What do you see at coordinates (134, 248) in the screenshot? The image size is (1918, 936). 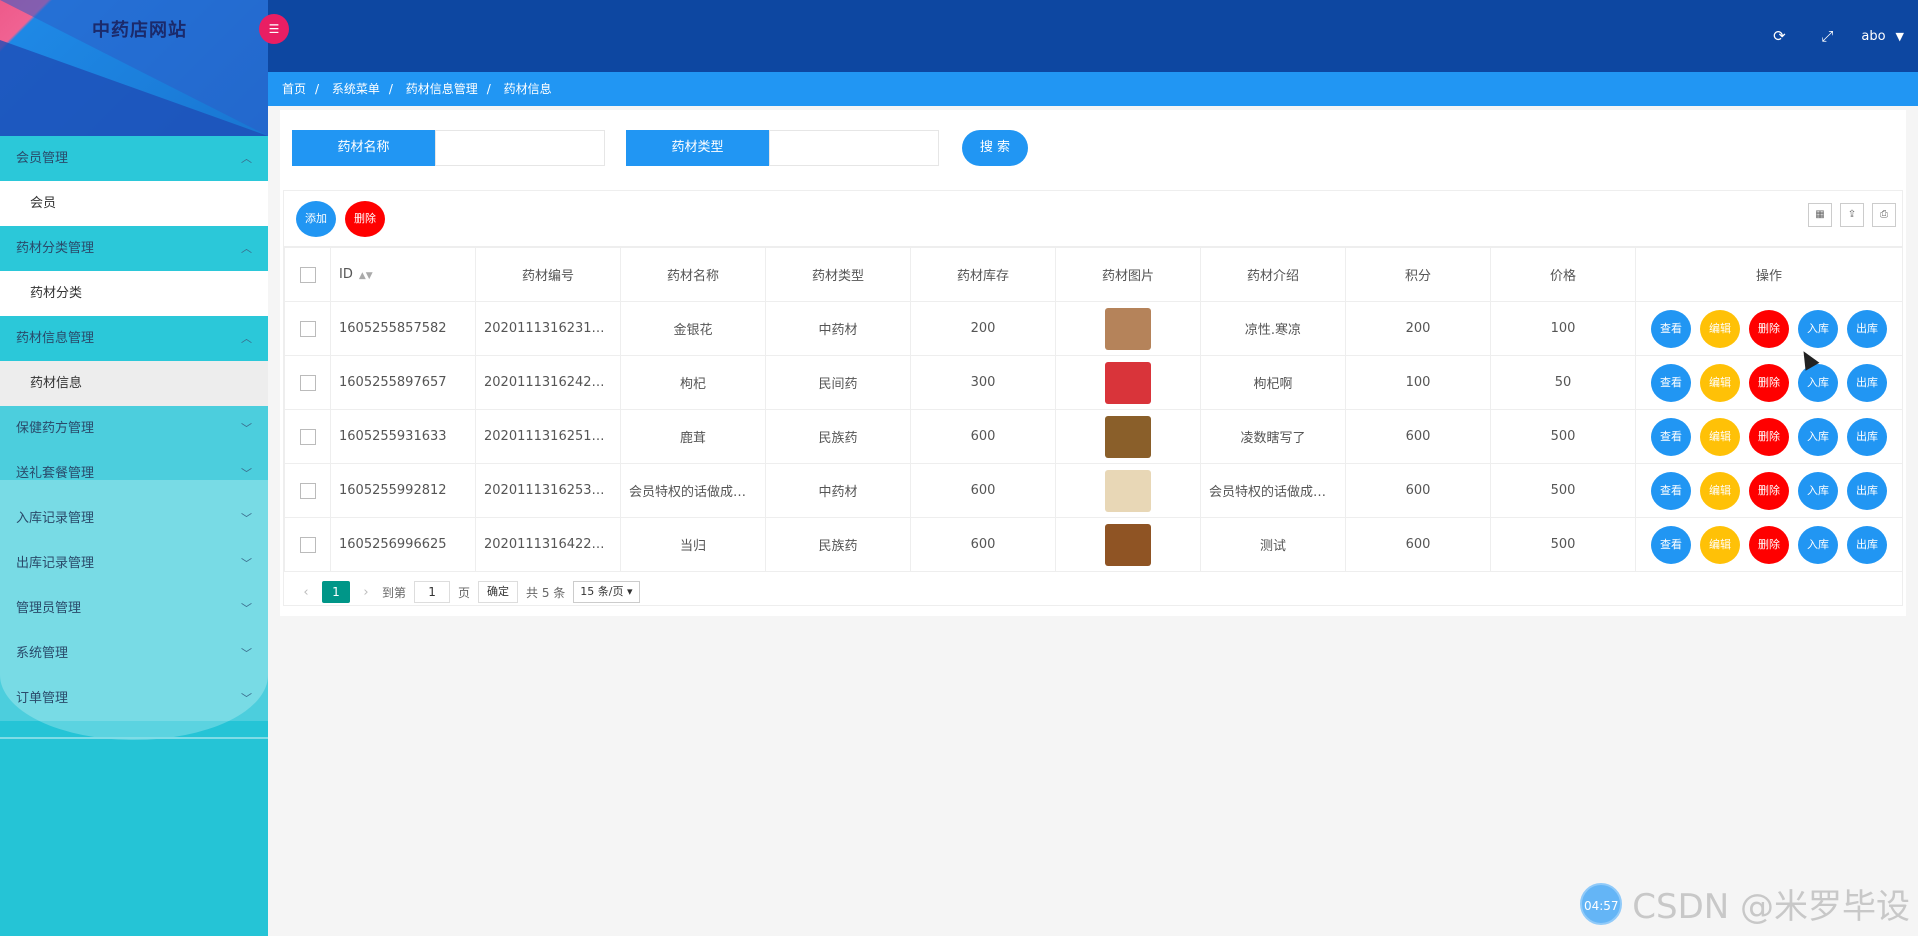 I see `sidebar-group-1: 药材分类管理 ︿` at bounding box center [134, 248].